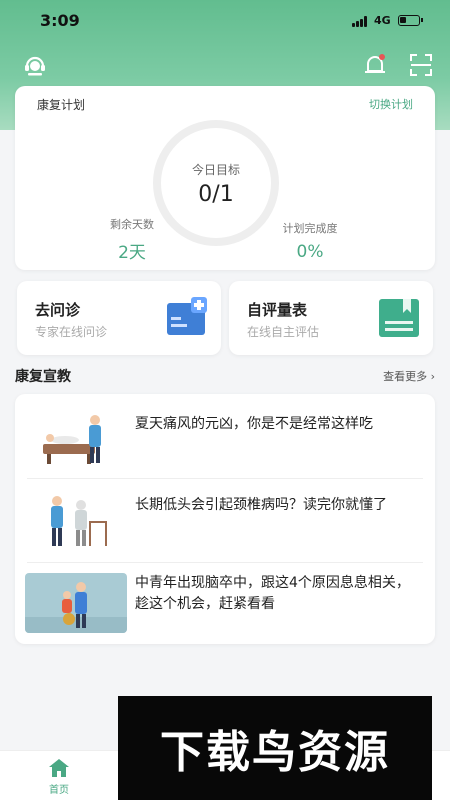 Image resolution: width=450 pixels, height=800 pixels. I want to click on today-goal-label: 今日目标, so click(215, 170).